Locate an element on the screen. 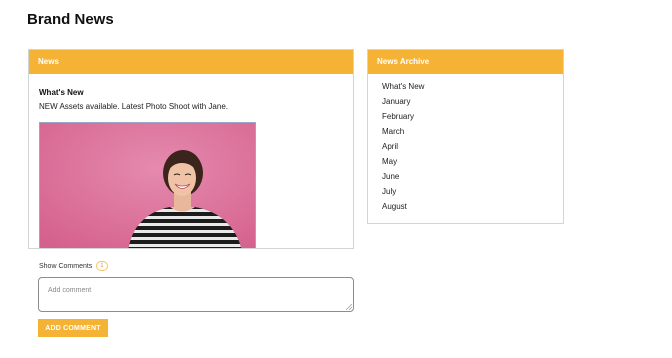 This screenshot has width=672, height=358. news-photo is located at coordinates (147, 185).